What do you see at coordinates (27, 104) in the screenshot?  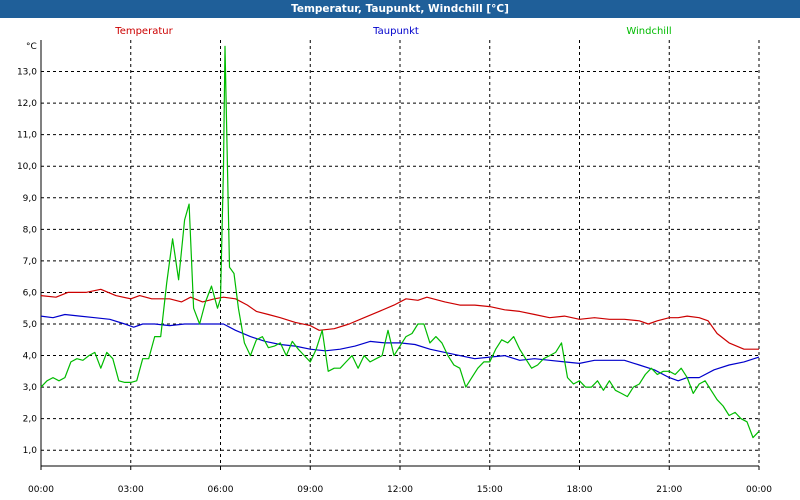 I see `y-tick-label: 12,0` at bounding box center [27, 104].